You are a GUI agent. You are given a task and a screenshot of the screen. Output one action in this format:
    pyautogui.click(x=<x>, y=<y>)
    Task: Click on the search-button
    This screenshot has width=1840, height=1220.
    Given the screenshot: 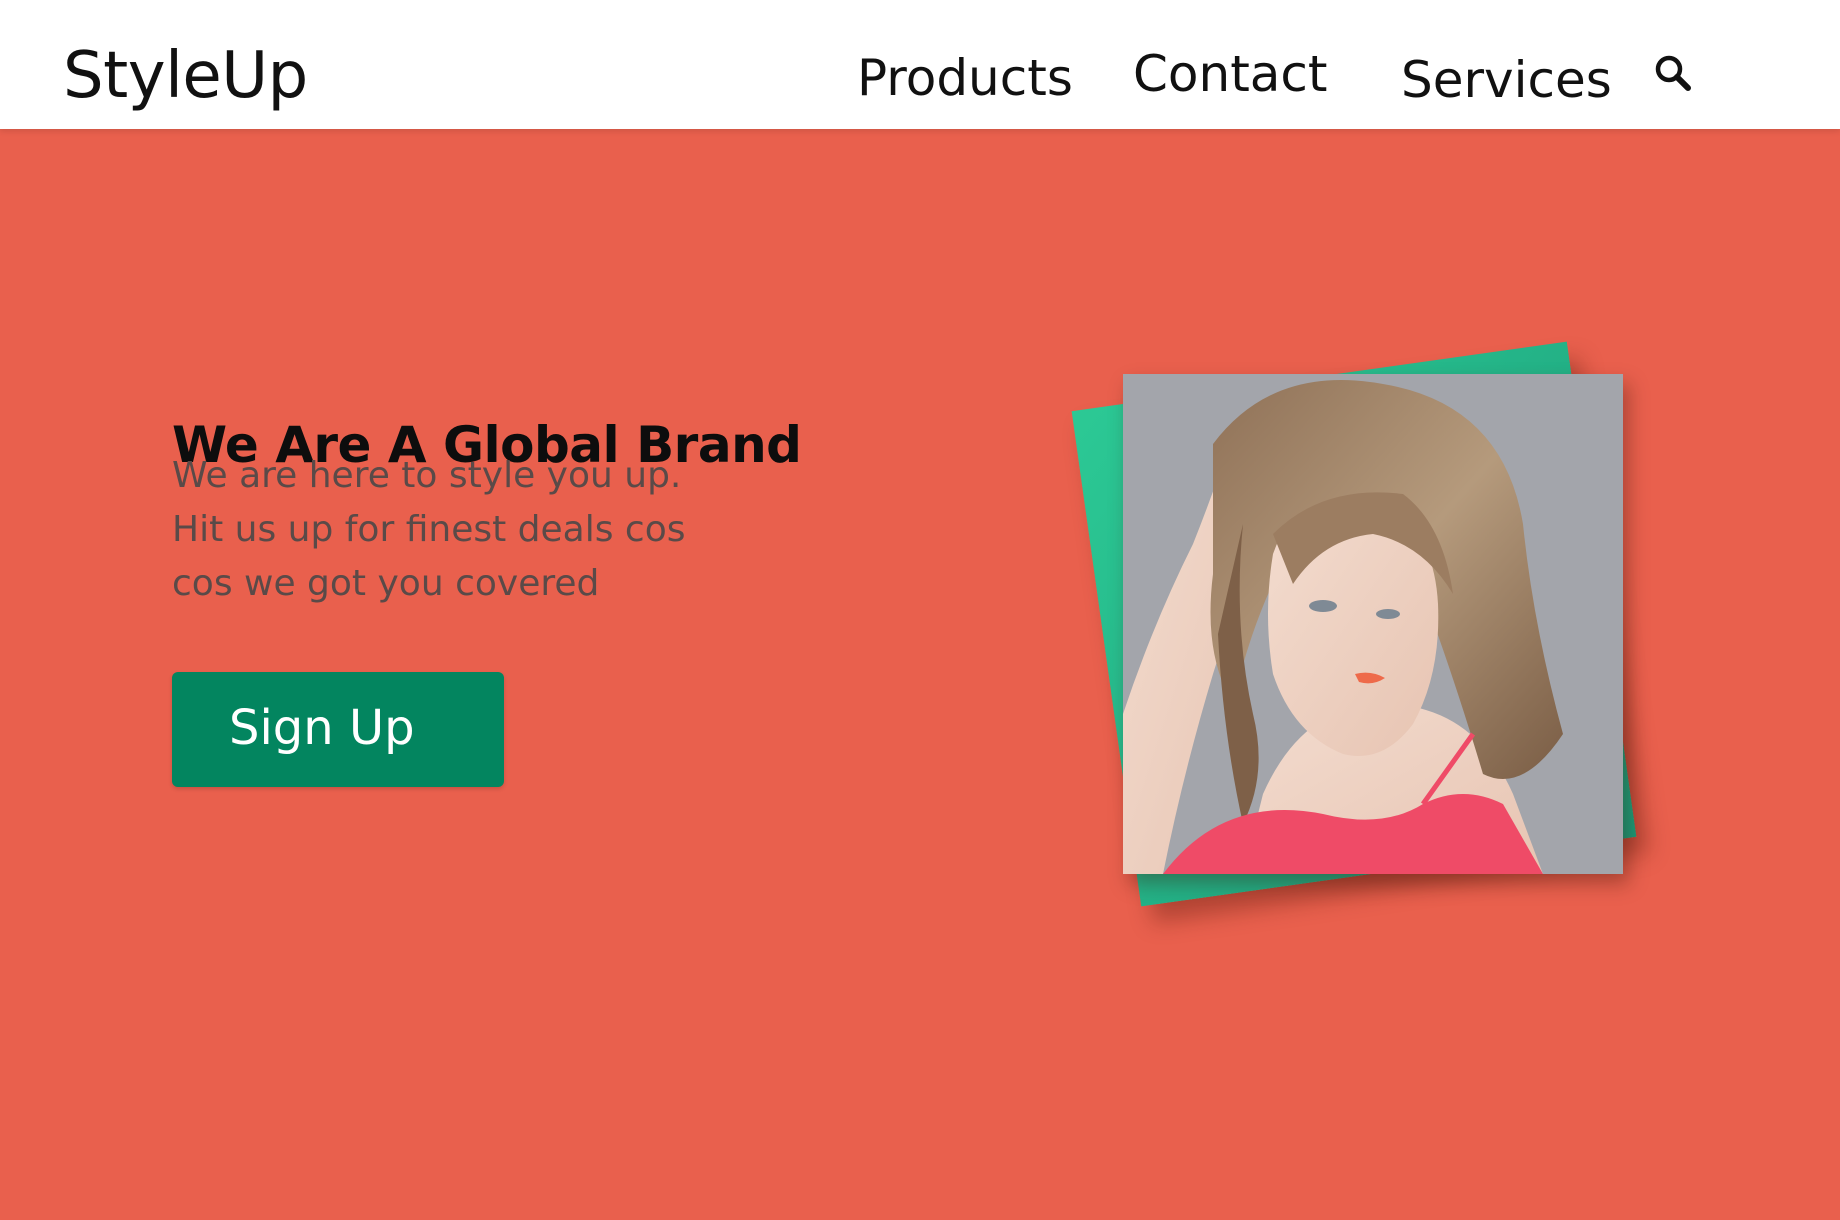 What is the action you would take?
    pyautogui.click(x=1674, y=74)
    